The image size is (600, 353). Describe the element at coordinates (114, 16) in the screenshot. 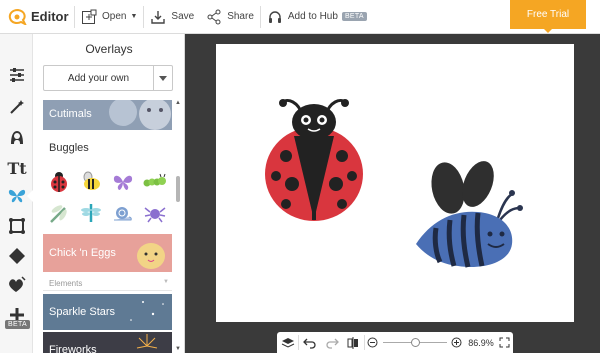

I see `open-label: Open` at that location.